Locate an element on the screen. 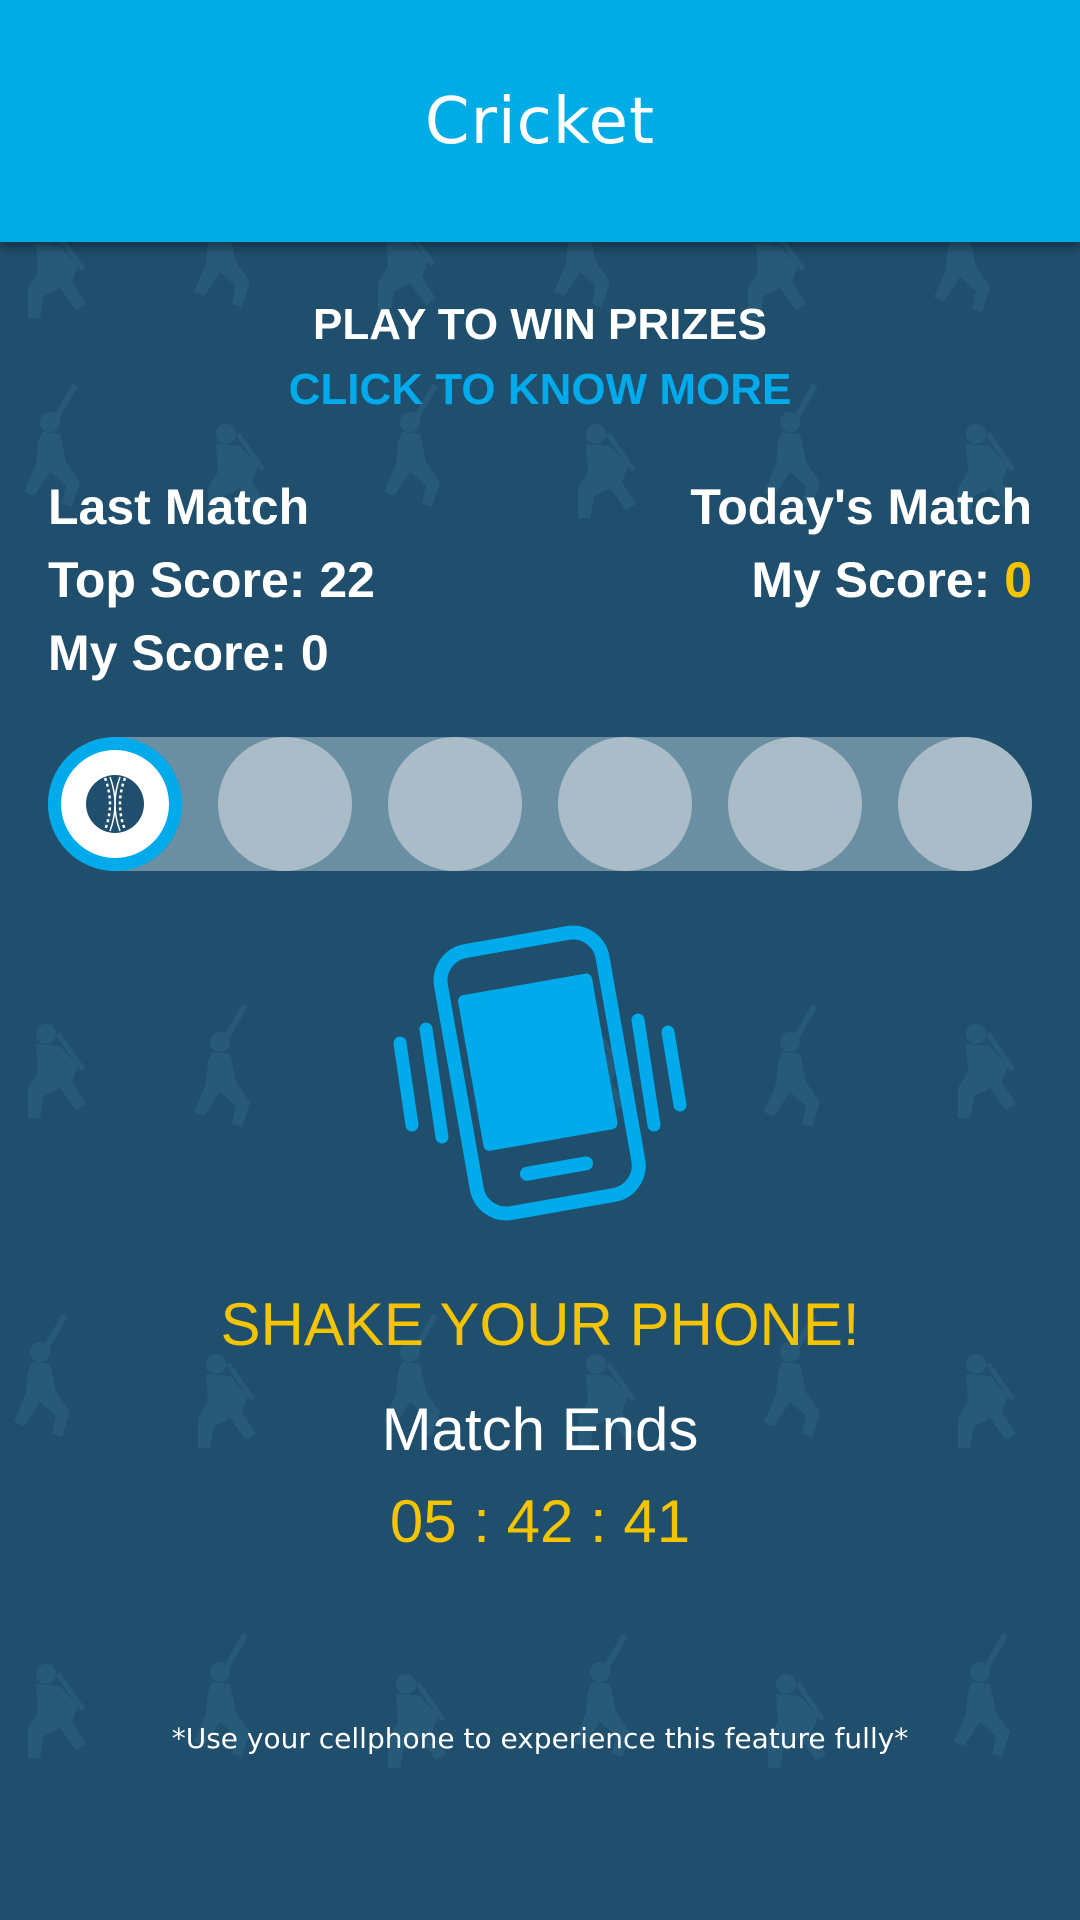 The image size is (1080, 1920). ball-tracker is located at coordinates (540, 804).